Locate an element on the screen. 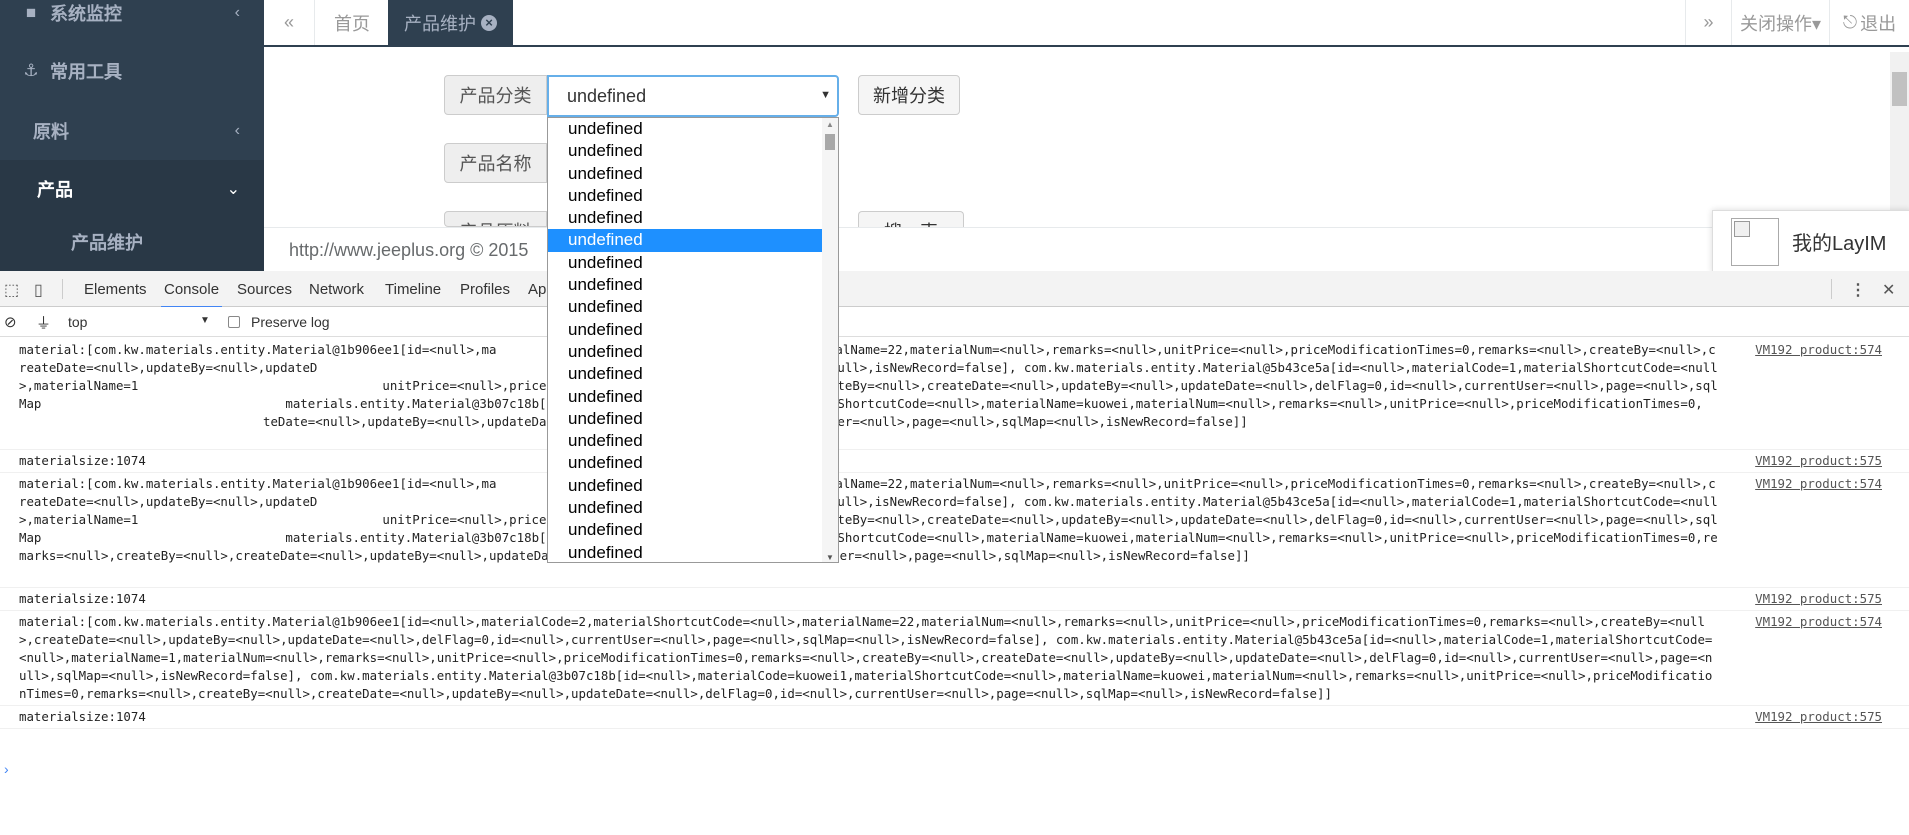 The width and height of the screenshot is (1909, 835). scroll-up-arrow-icon: ▲ is located at coordinates (830, 124).